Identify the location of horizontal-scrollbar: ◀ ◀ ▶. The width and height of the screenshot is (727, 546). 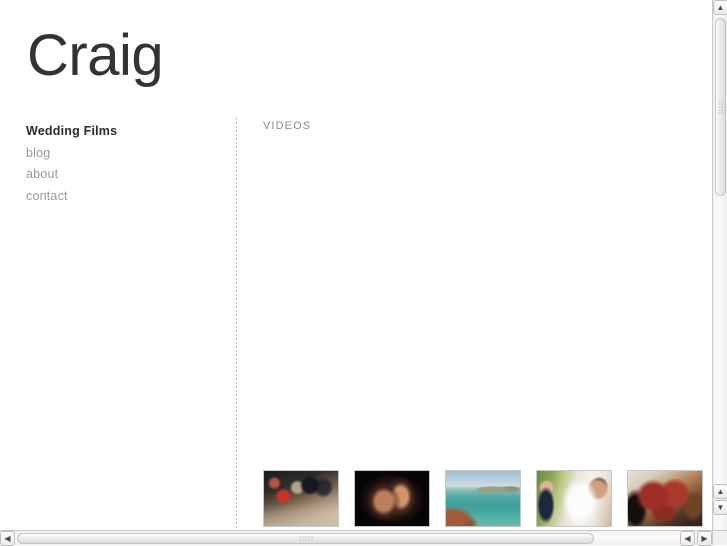
(356, 538).